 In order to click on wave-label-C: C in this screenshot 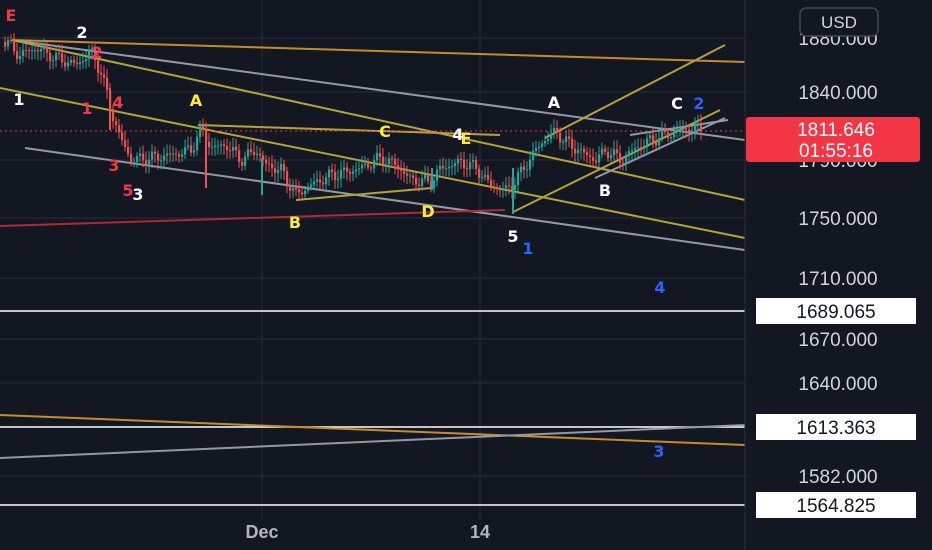, I will do `click(385, 131)`.